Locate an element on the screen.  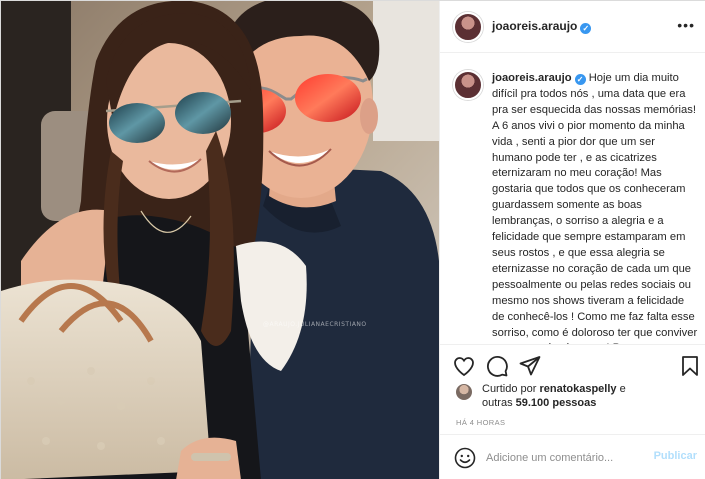
post-header: joaoreis.araujo ✓ ••• is located at coordinates (572, 27).